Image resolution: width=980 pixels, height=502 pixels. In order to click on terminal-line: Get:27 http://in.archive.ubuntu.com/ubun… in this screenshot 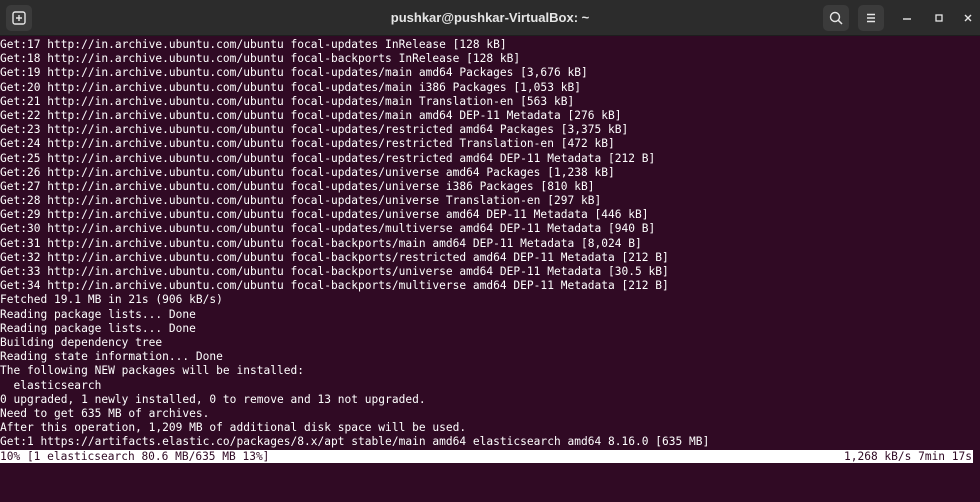, I will do `click(297, 186)`.